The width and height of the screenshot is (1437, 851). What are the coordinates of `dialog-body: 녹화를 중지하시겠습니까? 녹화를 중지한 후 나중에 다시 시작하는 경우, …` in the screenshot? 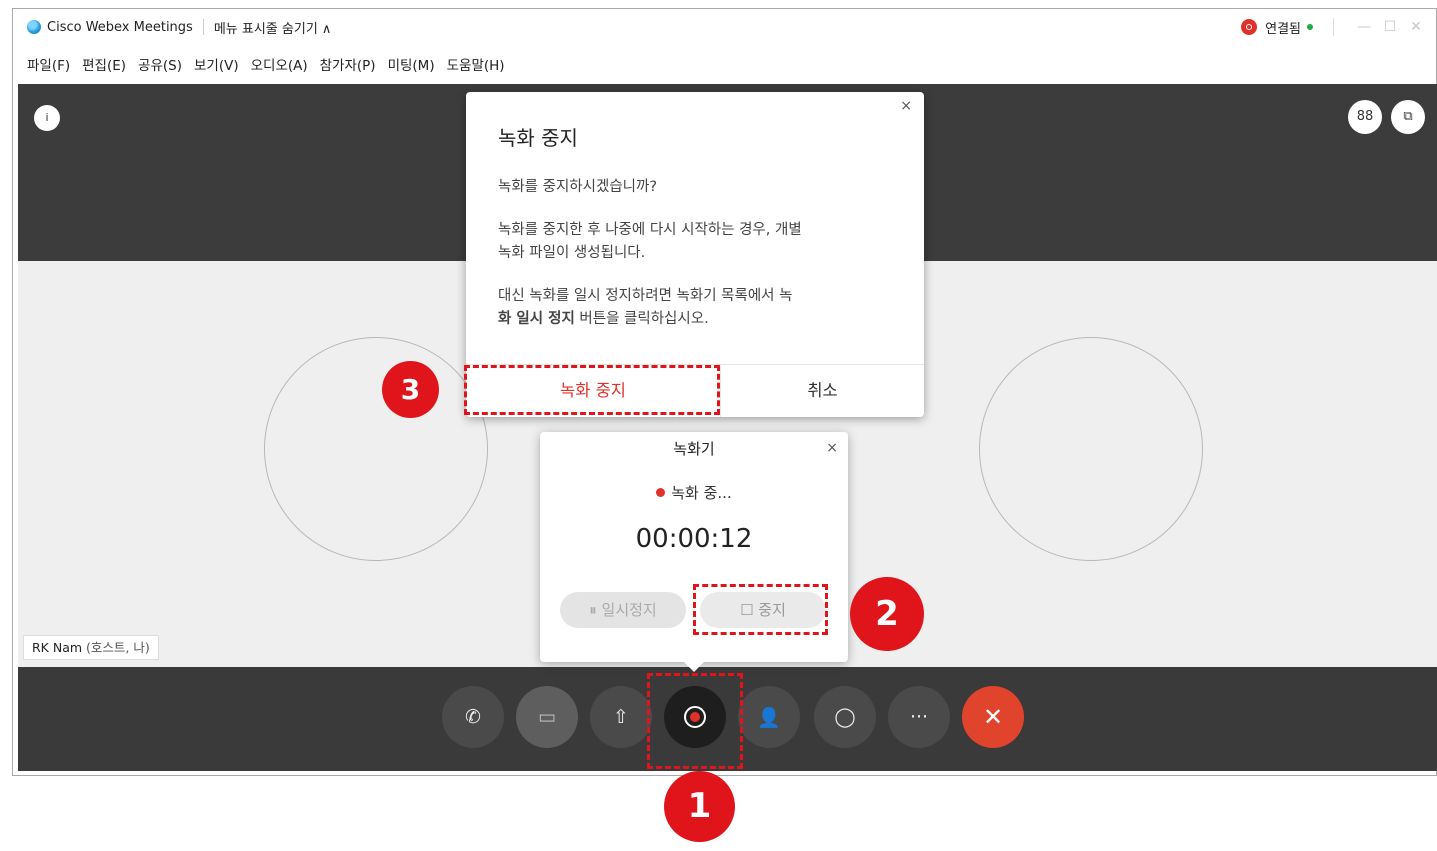 It's located at (698, 263).